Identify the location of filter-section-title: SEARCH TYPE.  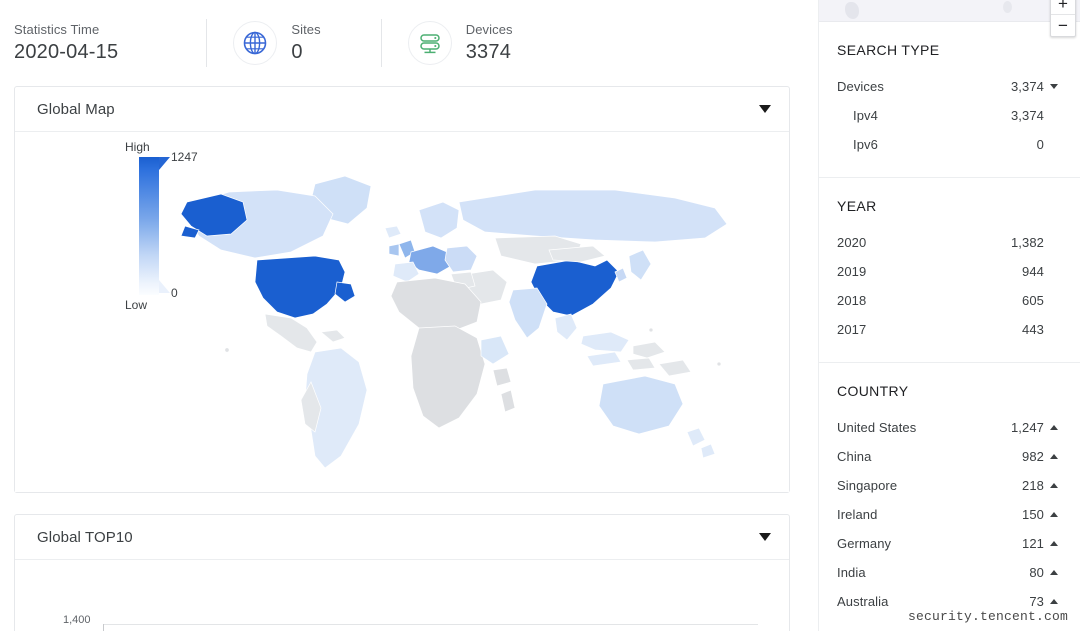
(888, 50).